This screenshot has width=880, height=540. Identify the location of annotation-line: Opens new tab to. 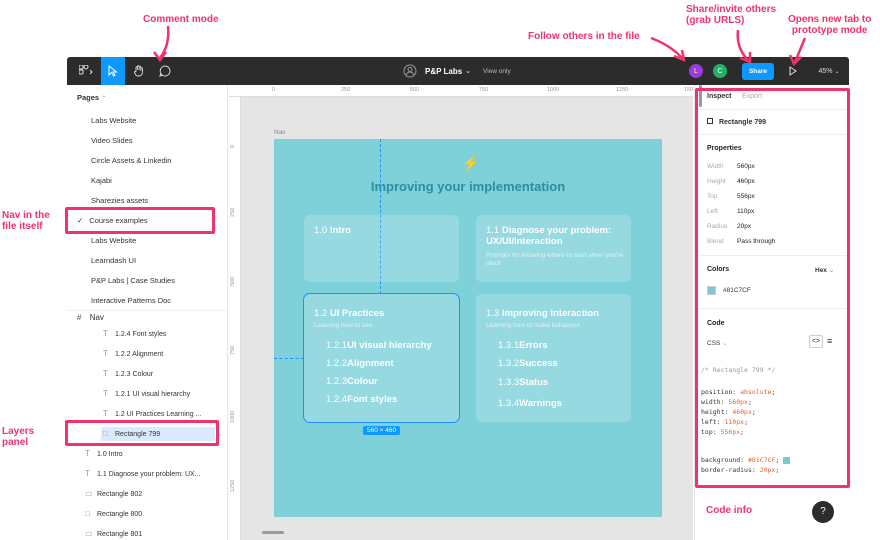
(830, 19).